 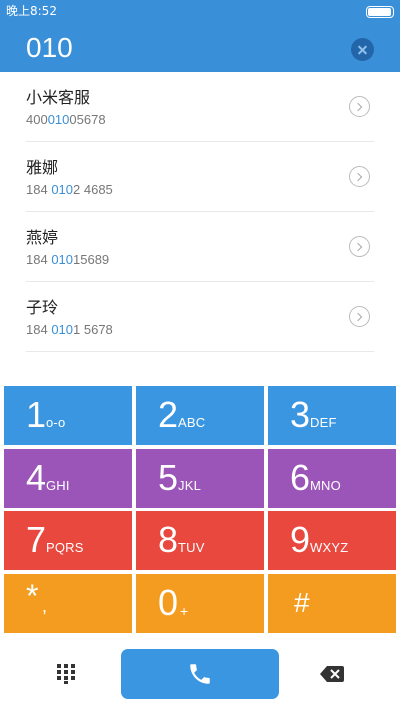 What do you see at coordinates (168, 539) in the screenshot?
I see `key-digit: 8` at bounding box center [168, 539].